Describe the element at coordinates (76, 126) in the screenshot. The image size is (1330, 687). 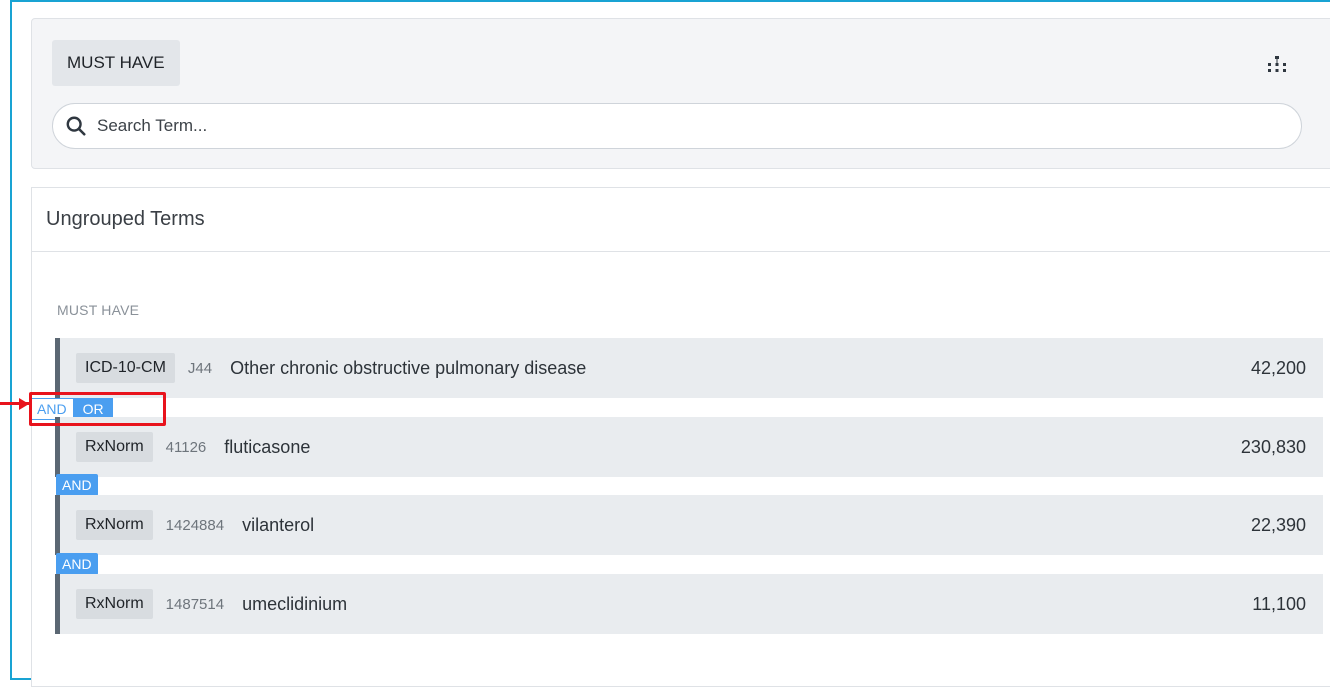
I see `search-icon` at that location.